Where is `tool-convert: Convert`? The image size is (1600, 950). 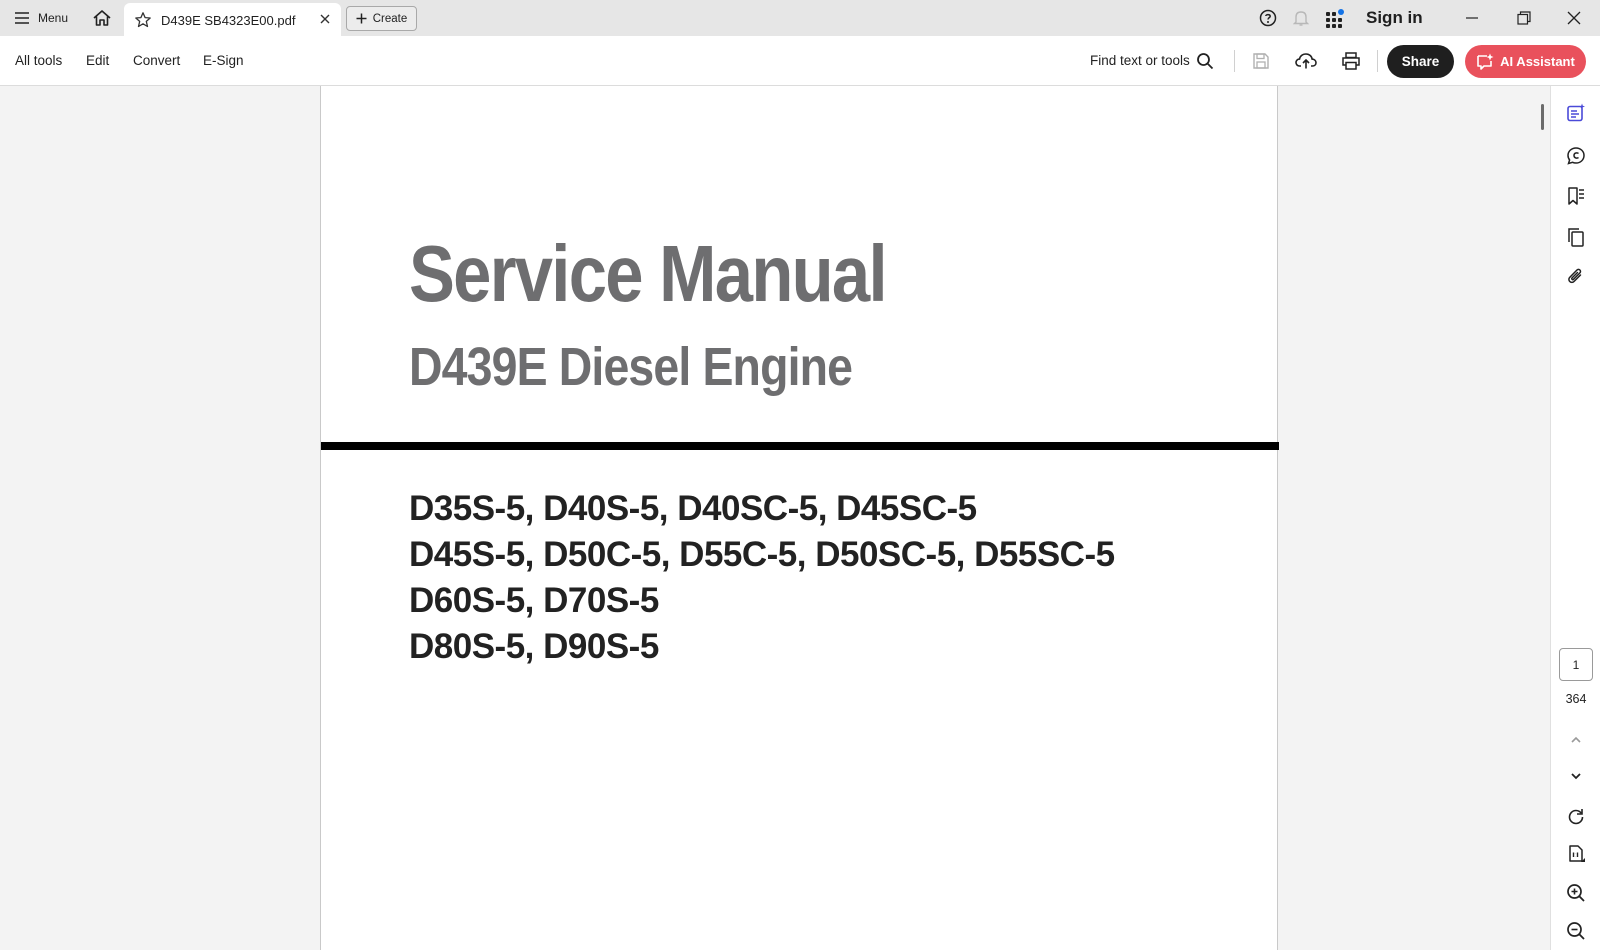 tool-convert: Convert is located at coordinates (156, 60).